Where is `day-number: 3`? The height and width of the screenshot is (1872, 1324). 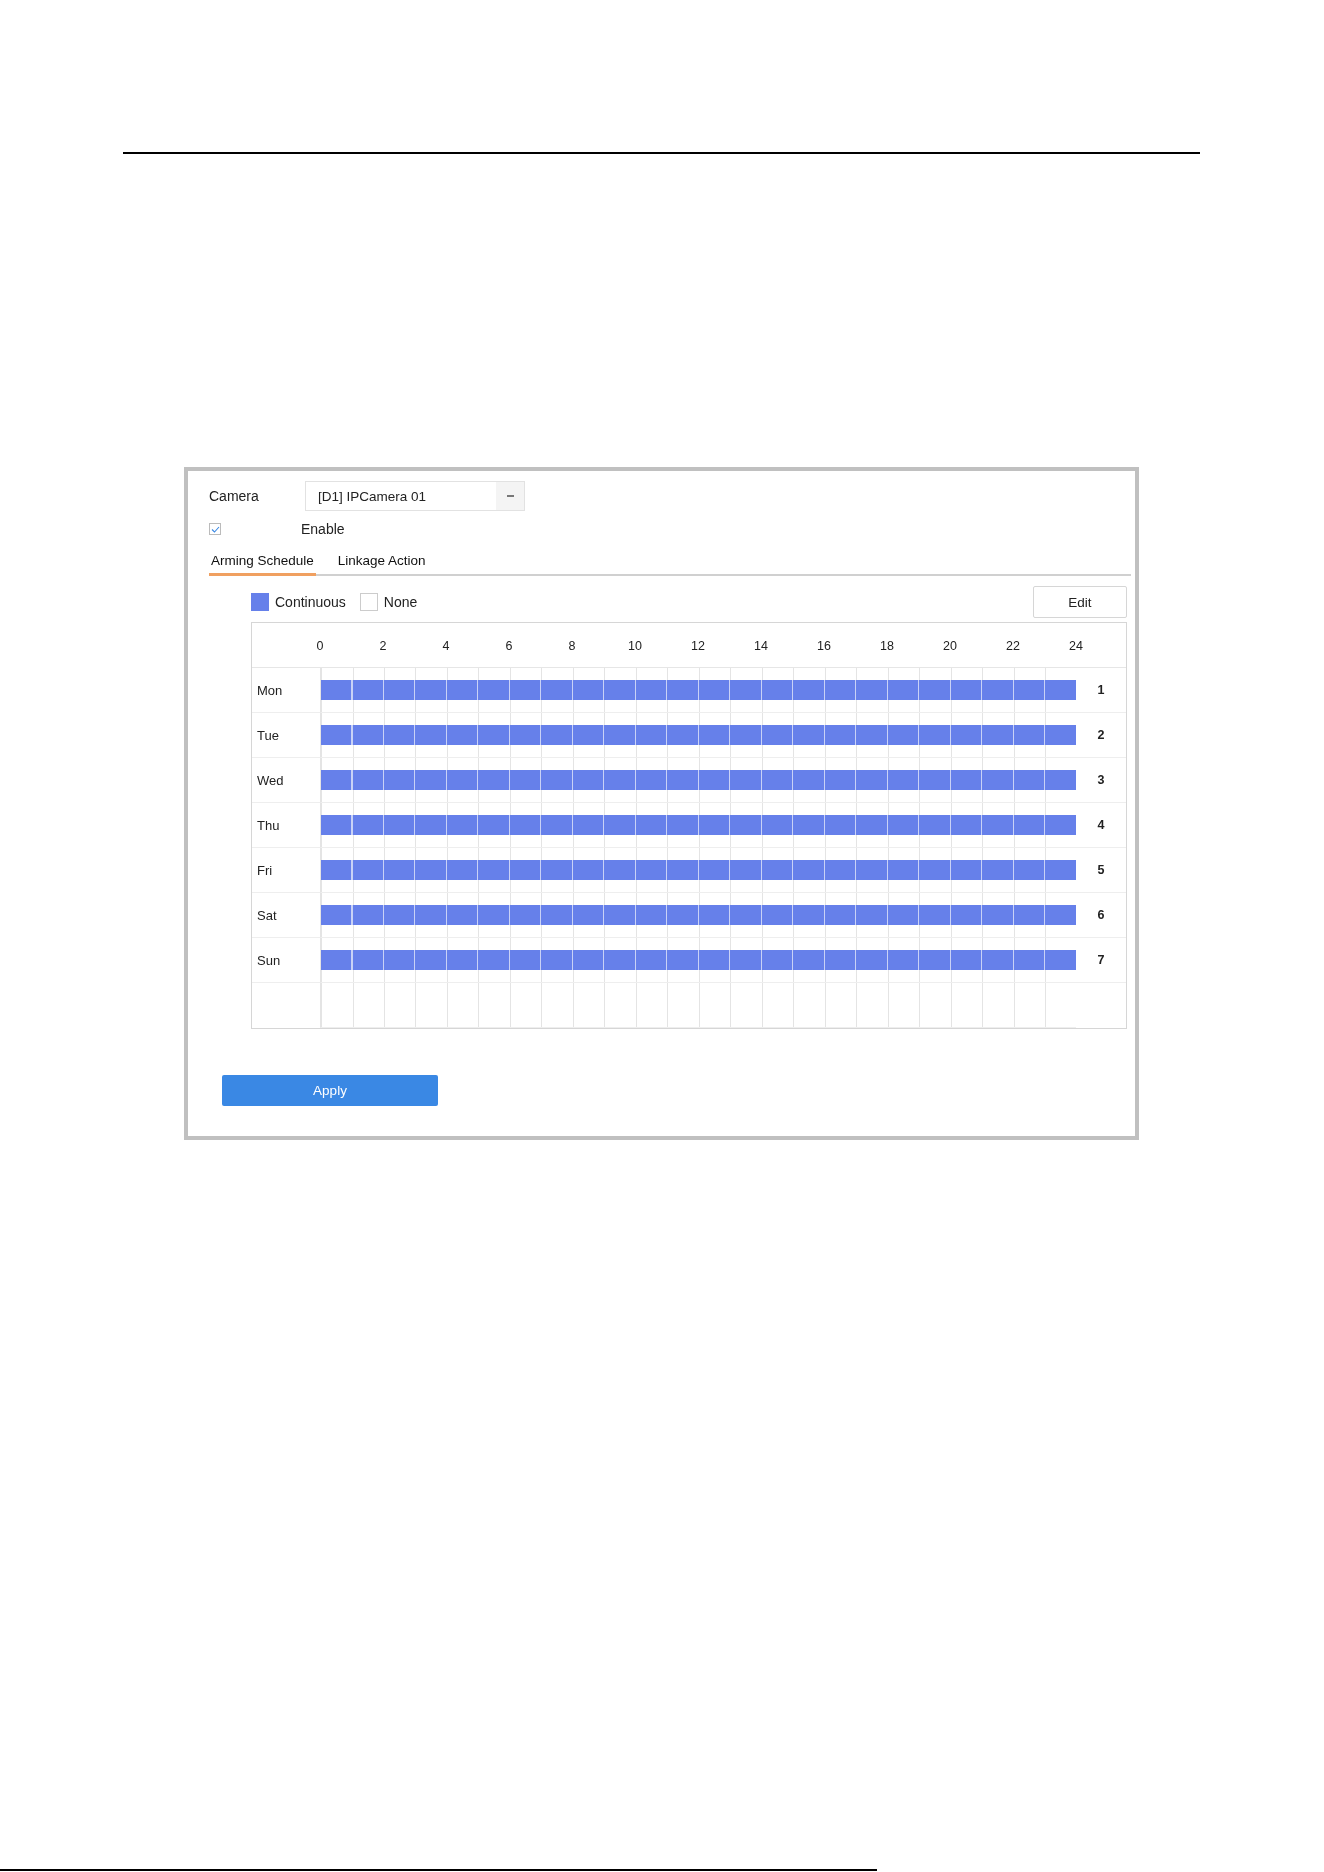 day-number: 3 is located at coordinates (1101, 780).